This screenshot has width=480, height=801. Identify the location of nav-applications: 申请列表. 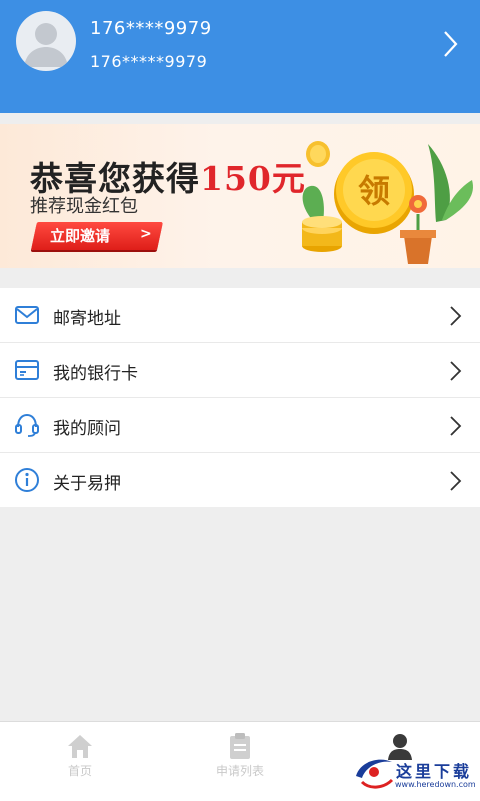
(240, 761).